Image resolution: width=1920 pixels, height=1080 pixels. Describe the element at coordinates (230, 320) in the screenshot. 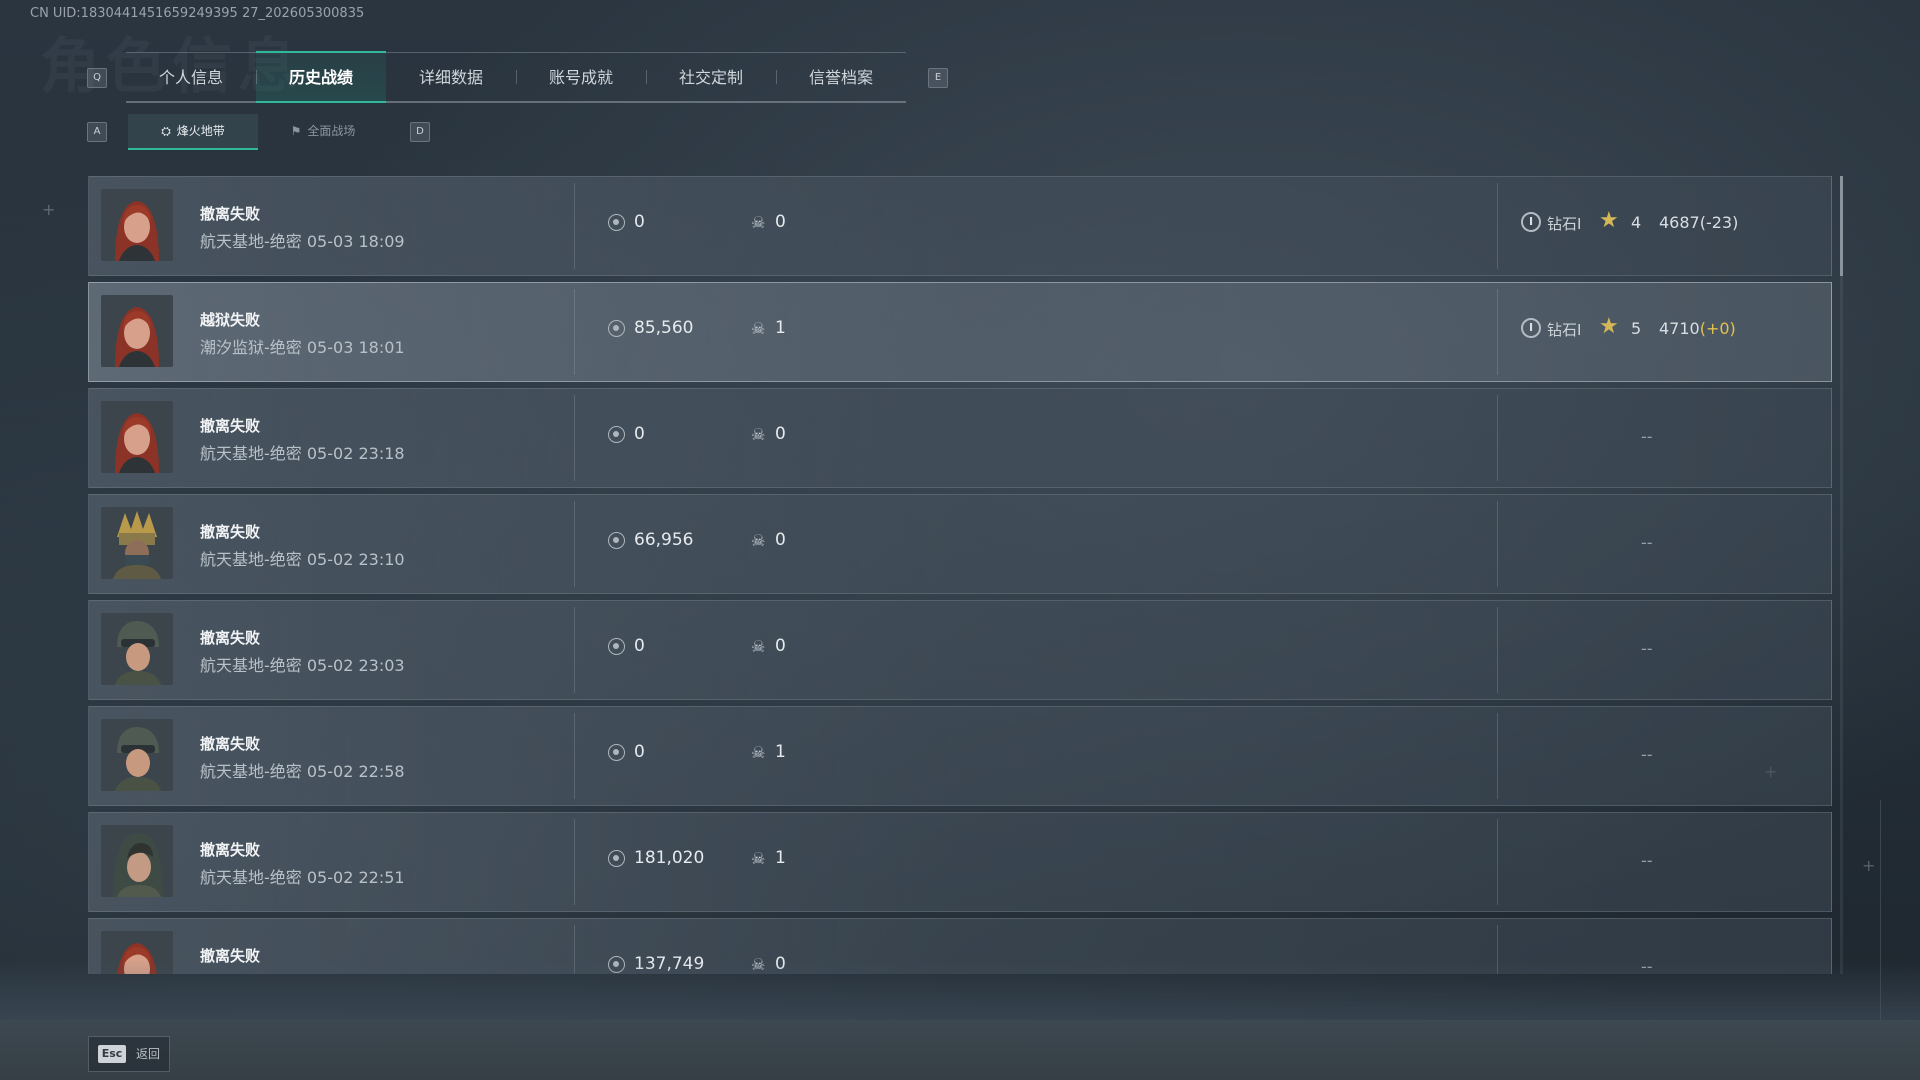

I see `match-result: 越狱失败` at that location.